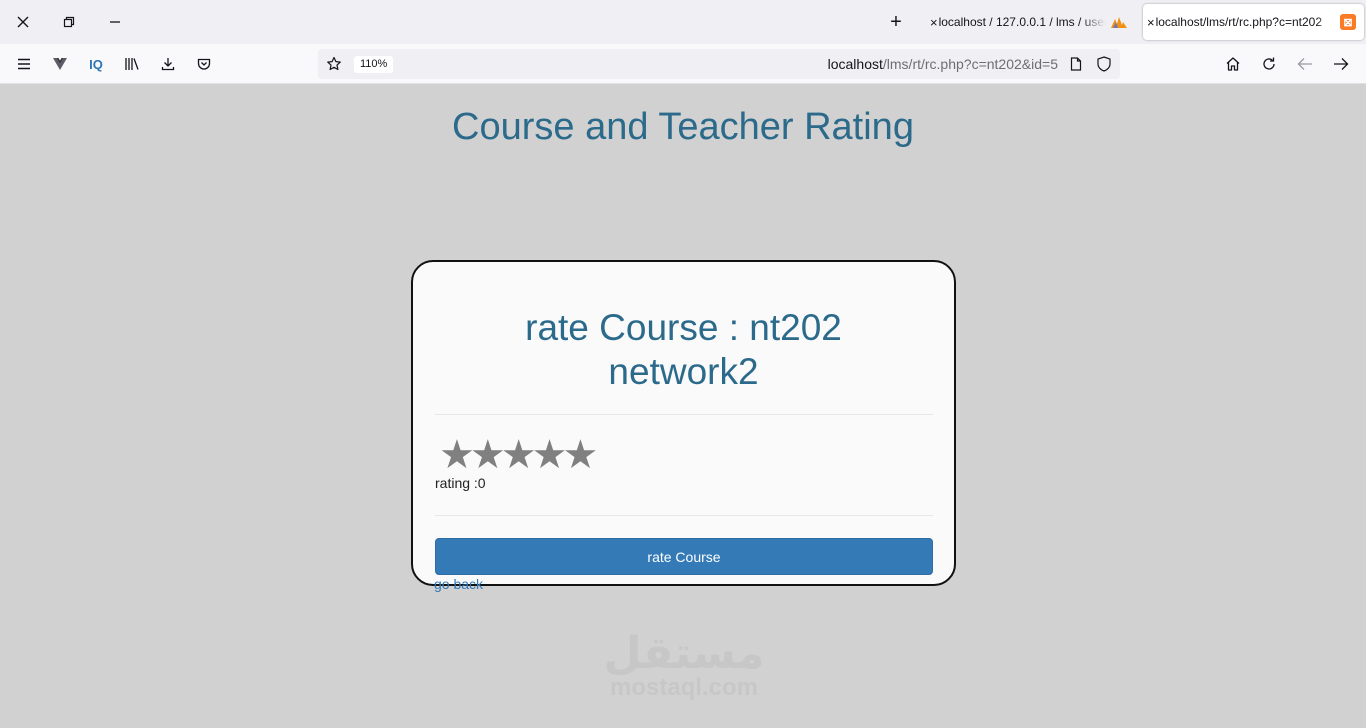  Describe the element at coordinates (1233, 64) in the screenshot. I see `home-icon` at that location.